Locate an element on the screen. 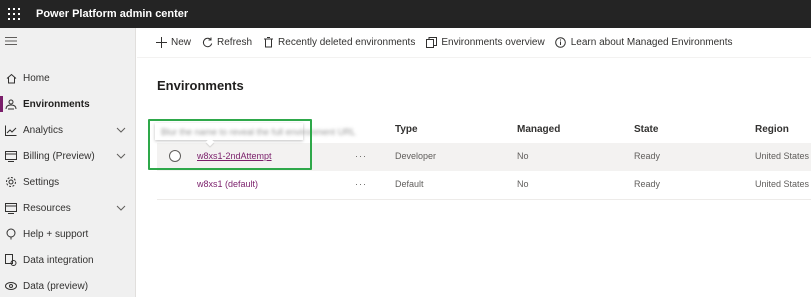 The image size is (811, 297). sidebar-item-environments: Environments is located at coordinates (68, 104).